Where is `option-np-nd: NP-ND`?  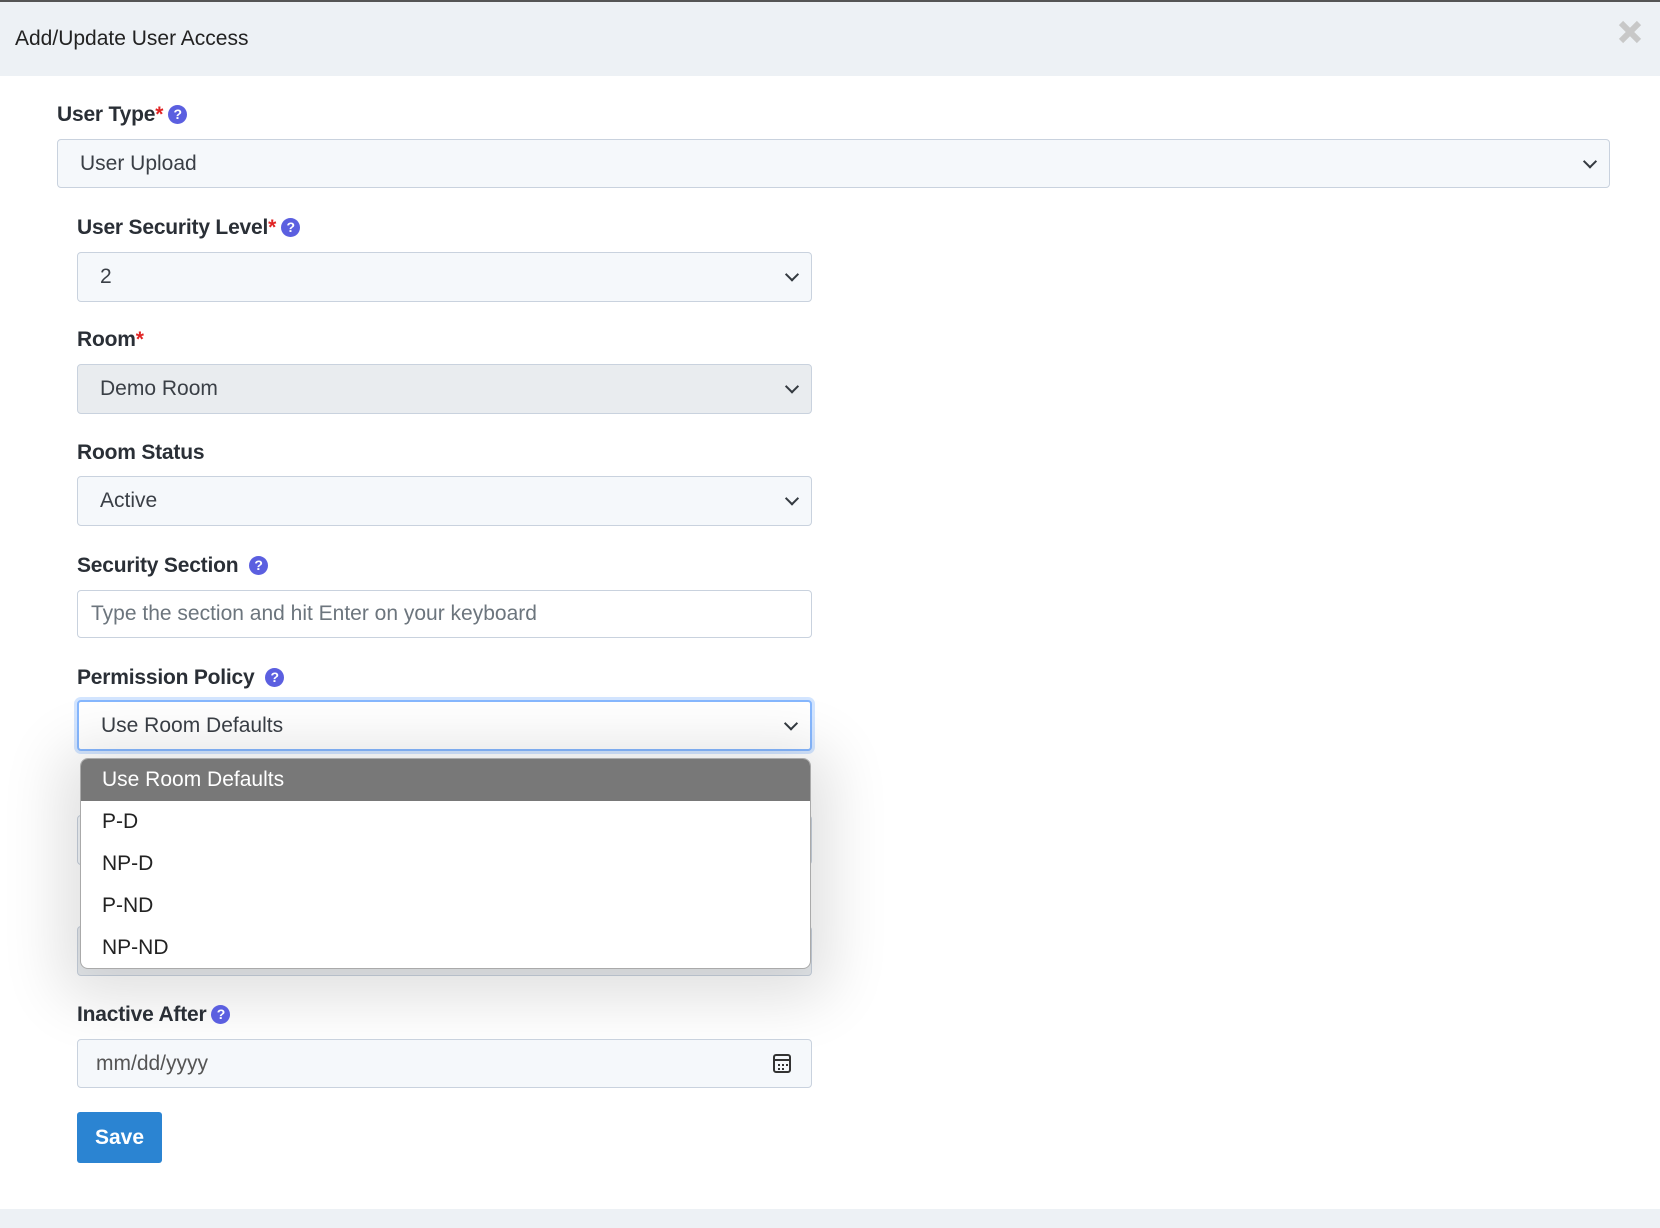
option-np-nd: NP-ND is located at coordinates (445, 947).